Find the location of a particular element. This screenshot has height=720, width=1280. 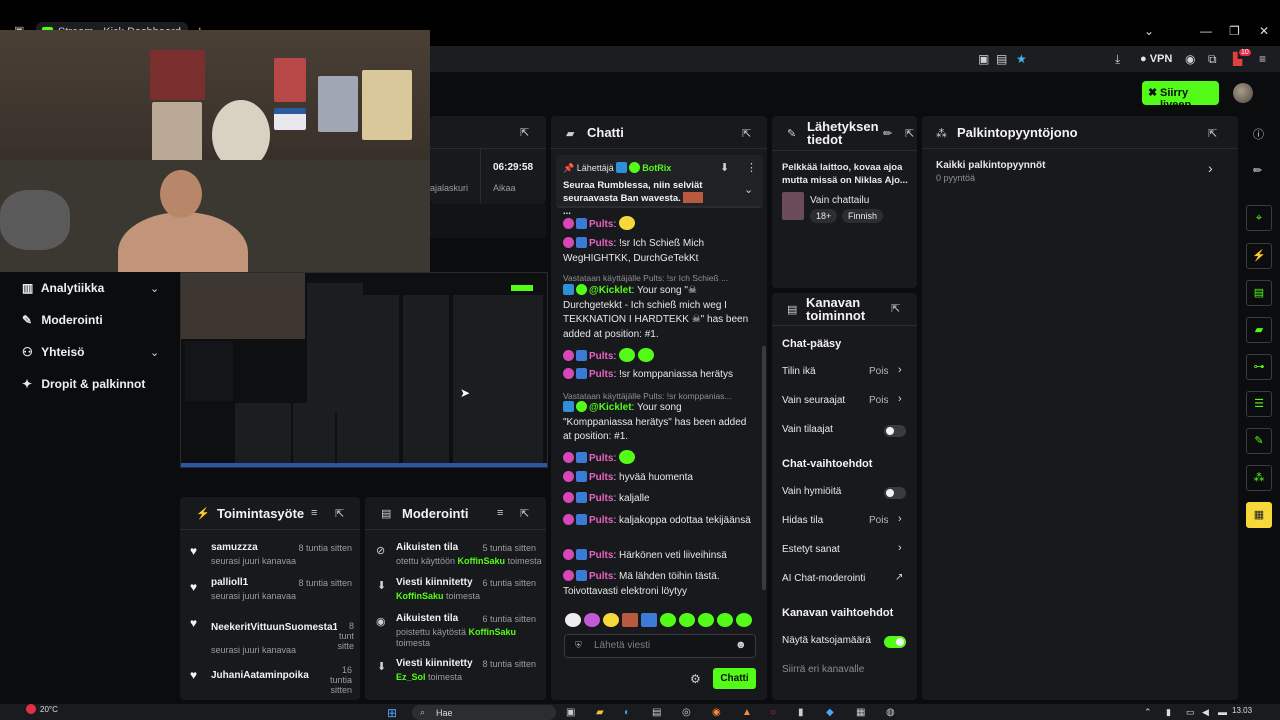

edit-layout-icon: ✏ is located at coordinates (1257, 170).